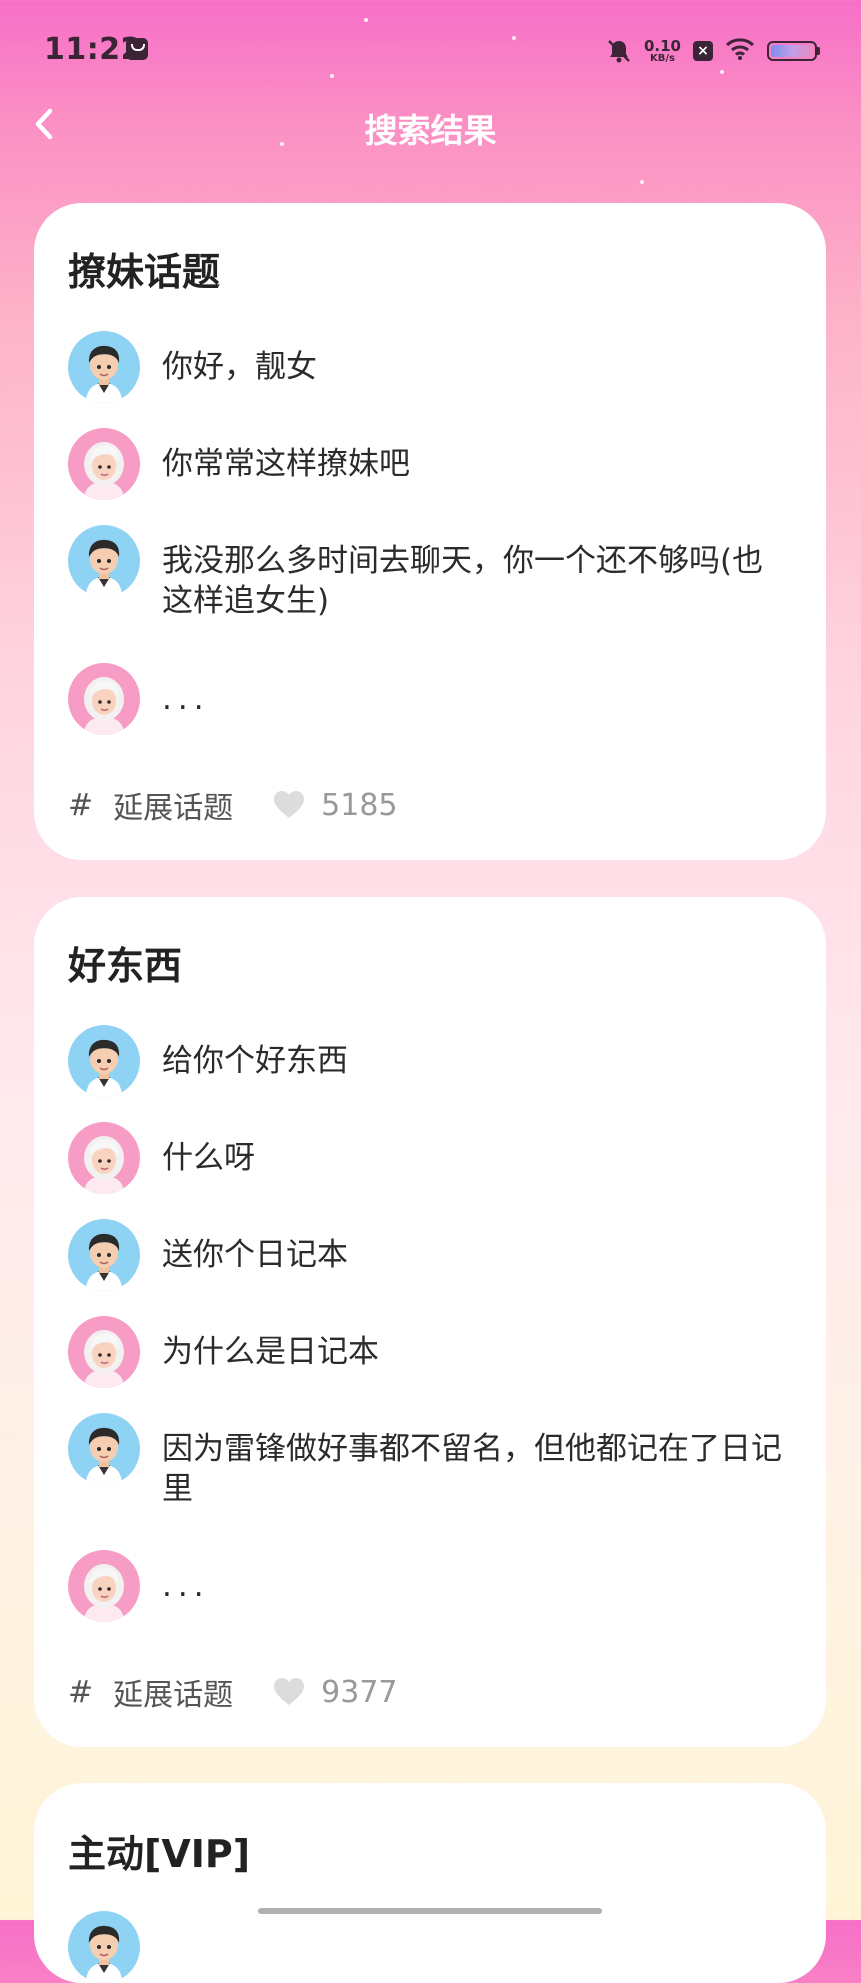 This screenshot has height=1983, width=861. What do you see at coordinates (239, 367) in the screenshot?
I see `chat-text: 你好，靓女` at bounding box center [239, 367].